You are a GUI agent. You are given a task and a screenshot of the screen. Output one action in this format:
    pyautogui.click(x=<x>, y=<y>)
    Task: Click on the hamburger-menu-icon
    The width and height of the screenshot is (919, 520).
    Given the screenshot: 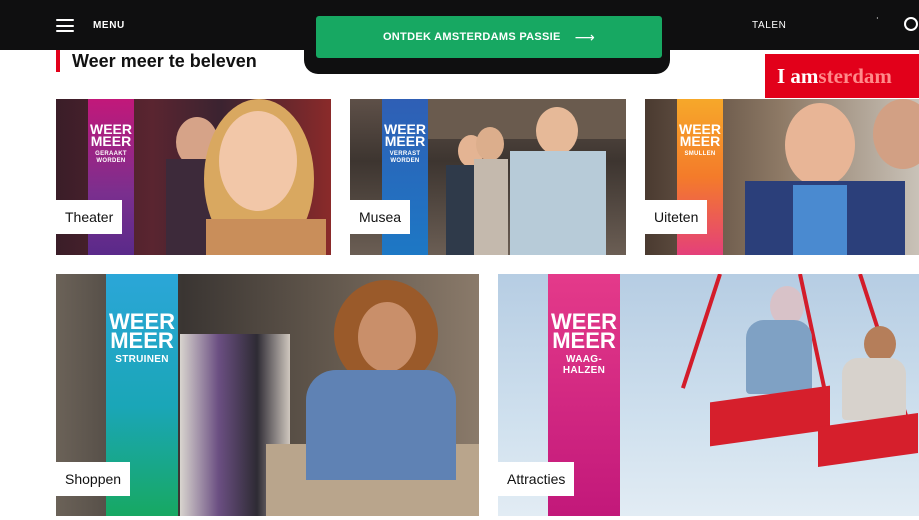 What is the action you would take?
    pyautogui.click(x=65, y=25)
    